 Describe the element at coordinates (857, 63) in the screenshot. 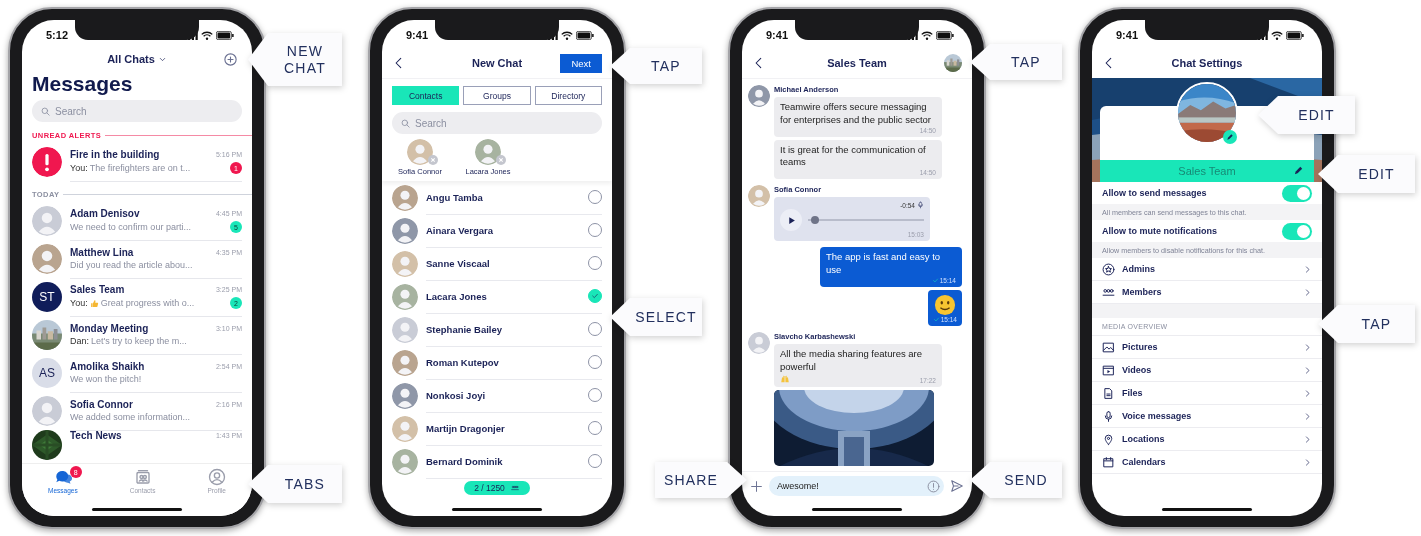

I see `screen-title: Sales Team` at that location.